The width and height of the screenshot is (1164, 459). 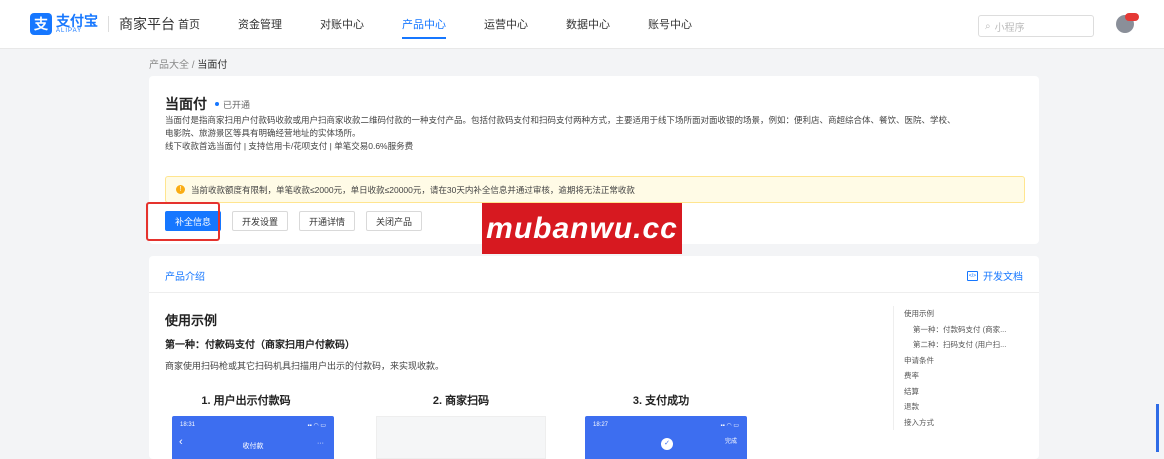 What do you see at coordinates (108, 24) in the screenshot?
I see `logo-divider` at bounding box center [108, 24].